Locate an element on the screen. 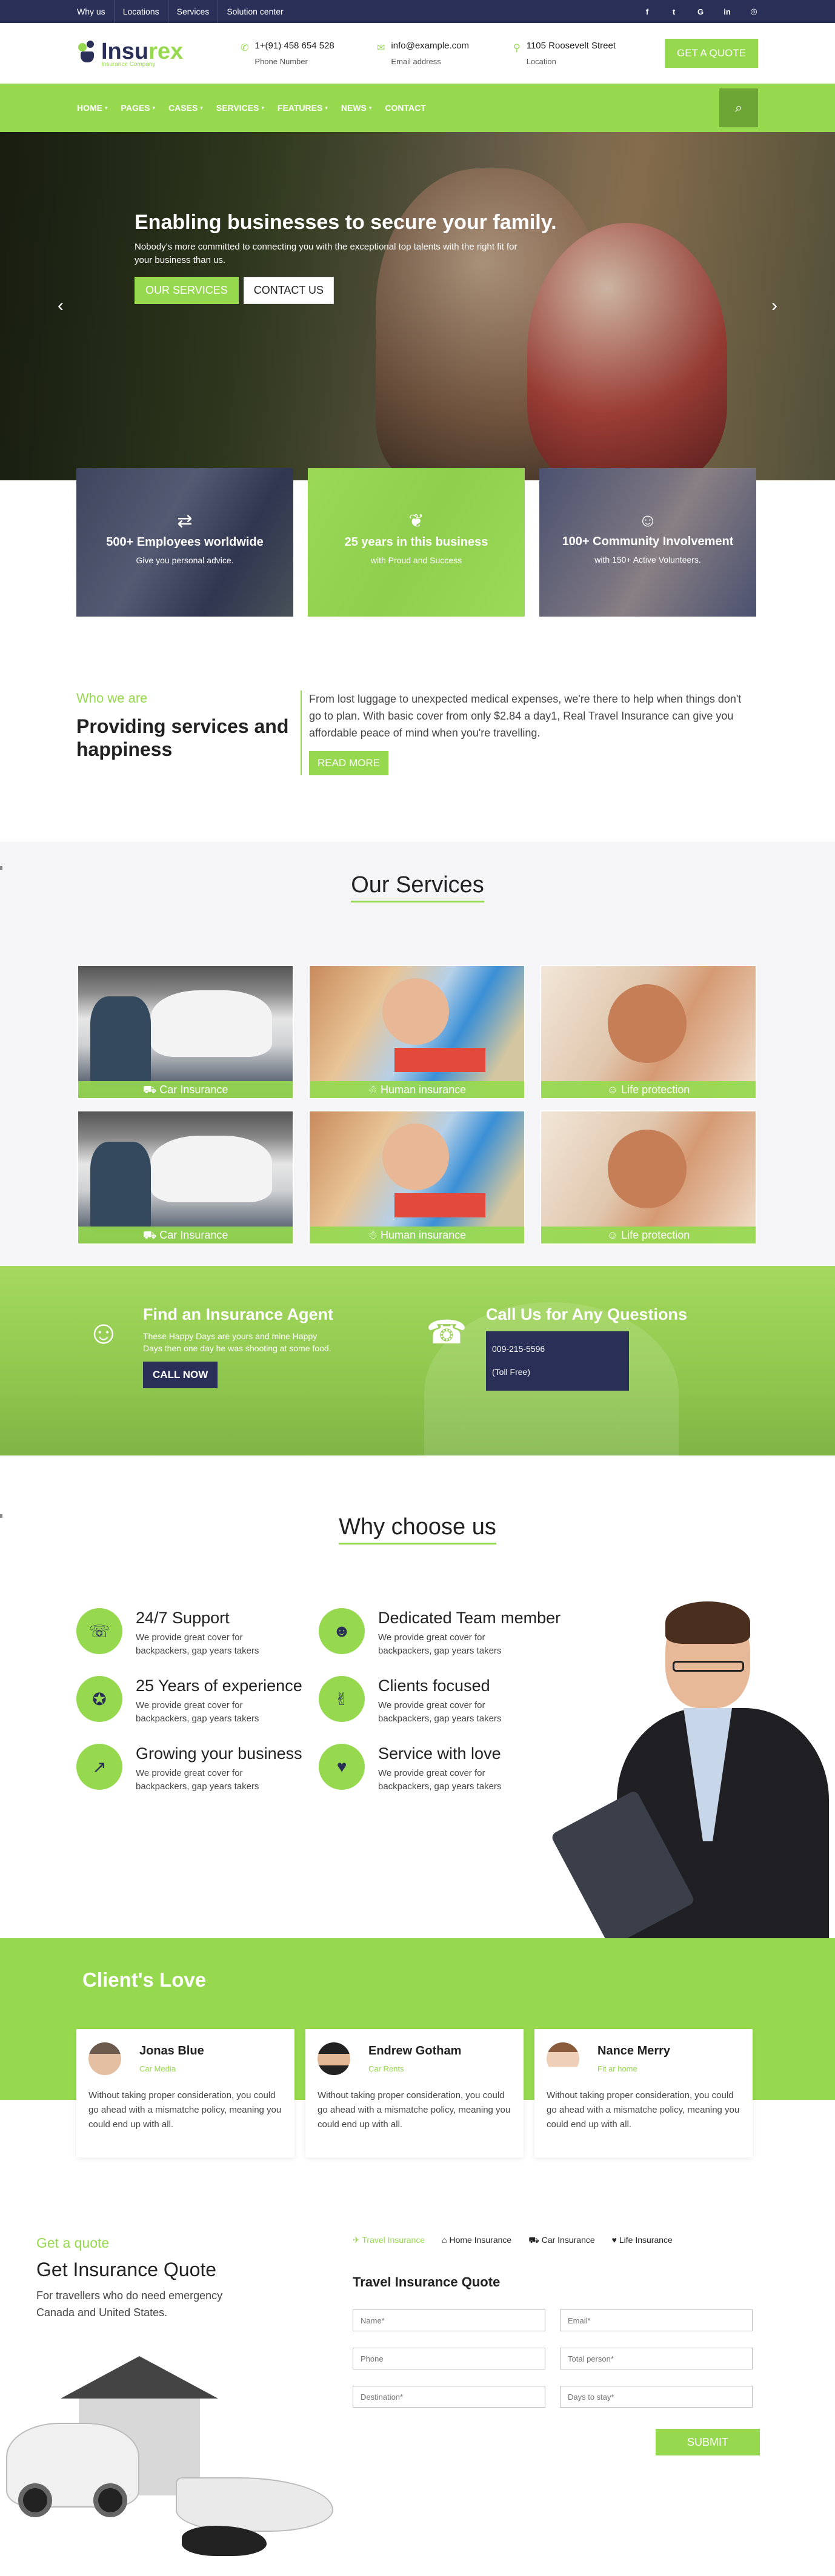 The height and width of the screenshot is (2576, 835). twitter-icon: t is located at coordinates (674, 11).